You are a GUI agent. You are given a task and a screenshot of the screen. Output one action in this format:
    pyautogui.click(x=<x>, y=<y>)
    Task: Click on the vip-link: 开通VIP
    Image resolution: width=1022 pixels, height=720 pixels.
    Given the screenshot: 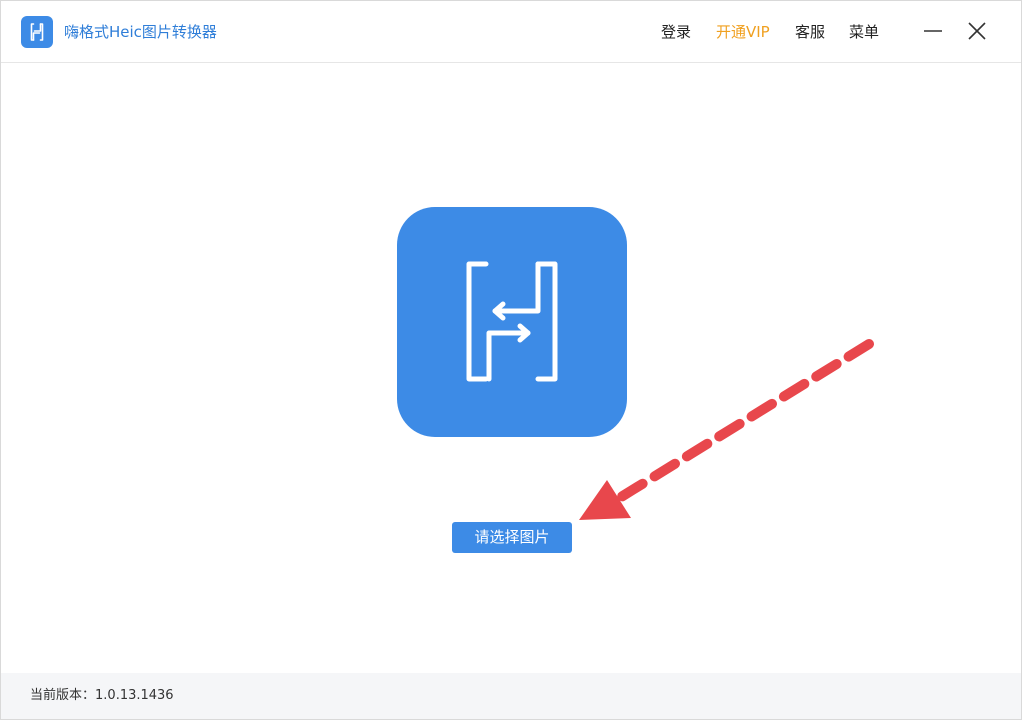 What is the action you would take?
    pyautogui.click(x=743, y=32)
    